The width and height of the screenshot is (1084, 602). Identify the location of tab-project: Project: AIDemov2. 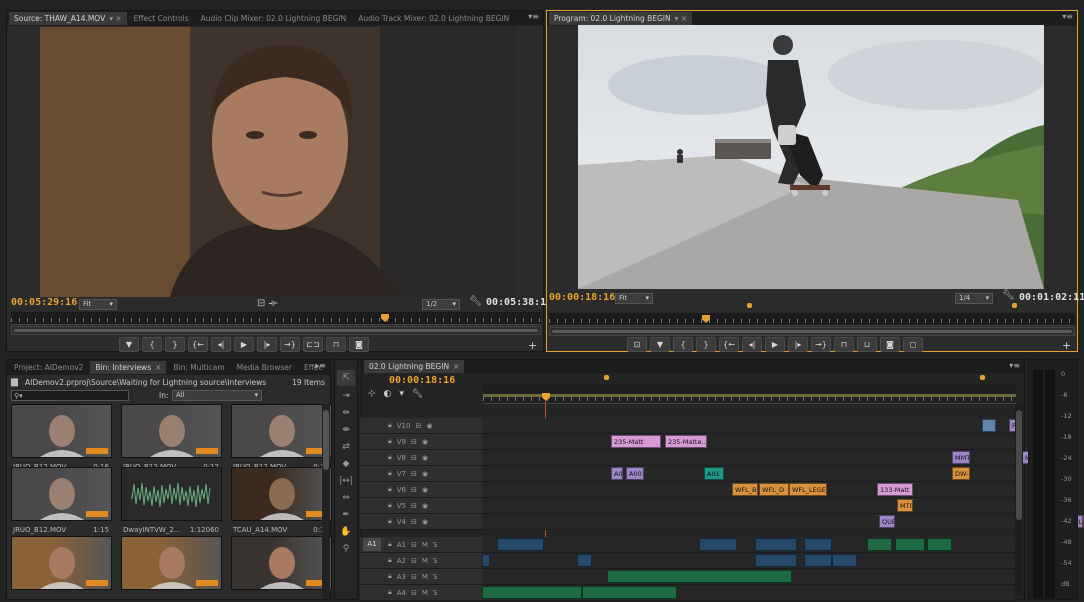
(48, 367).